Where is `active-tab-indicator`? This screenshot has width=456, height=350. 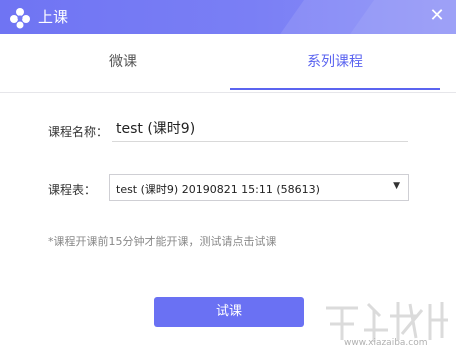
active-tab-indicator is located at coordinates (335, 89).